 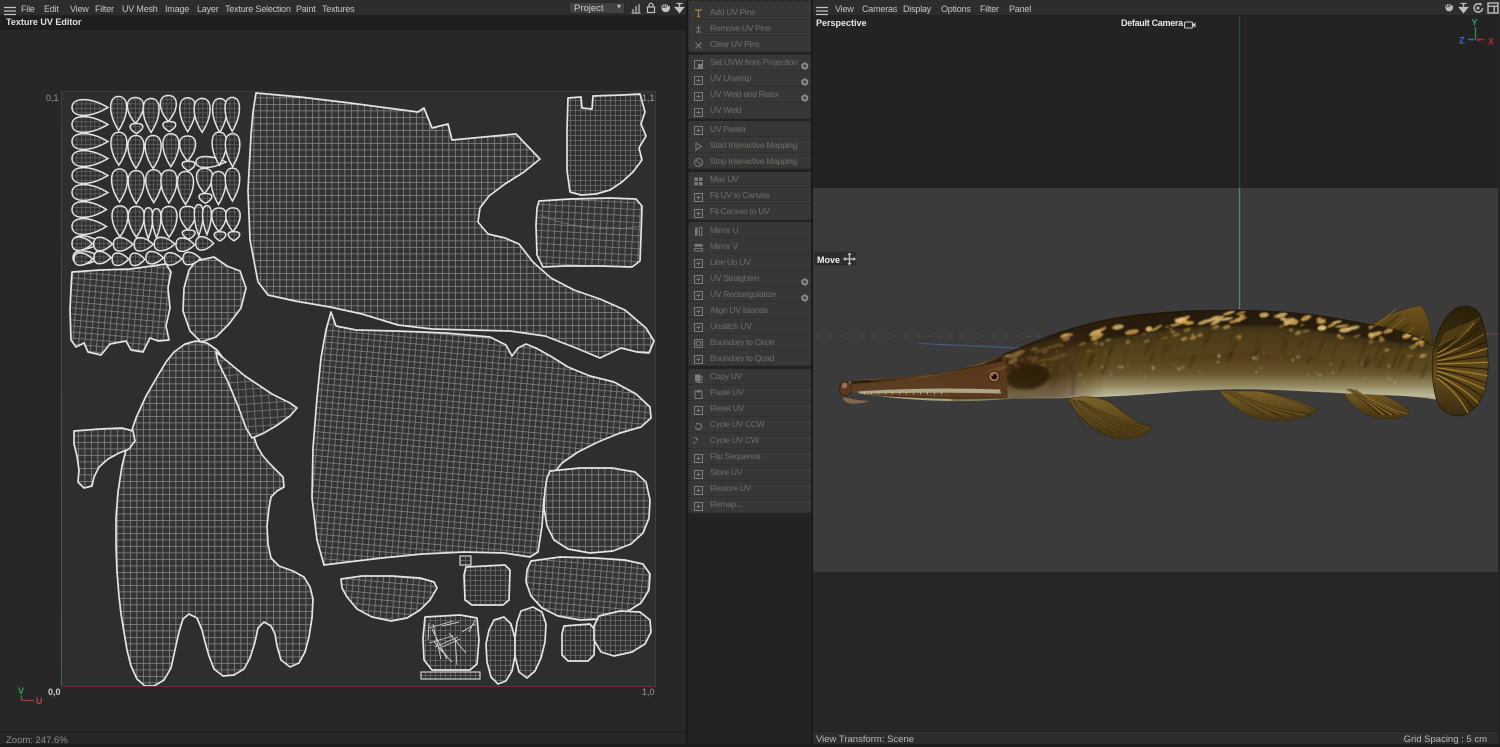 I want to click on svg-text: V, so click(x=21, y=691).